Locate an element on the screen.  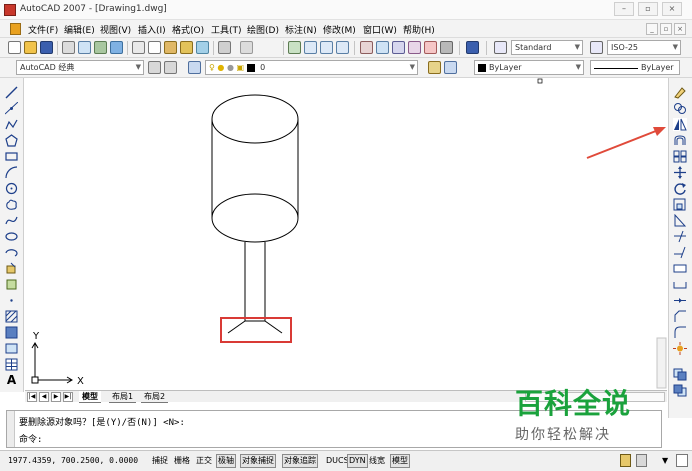
zoom-previous-icon is located at coordinates (342, 47).